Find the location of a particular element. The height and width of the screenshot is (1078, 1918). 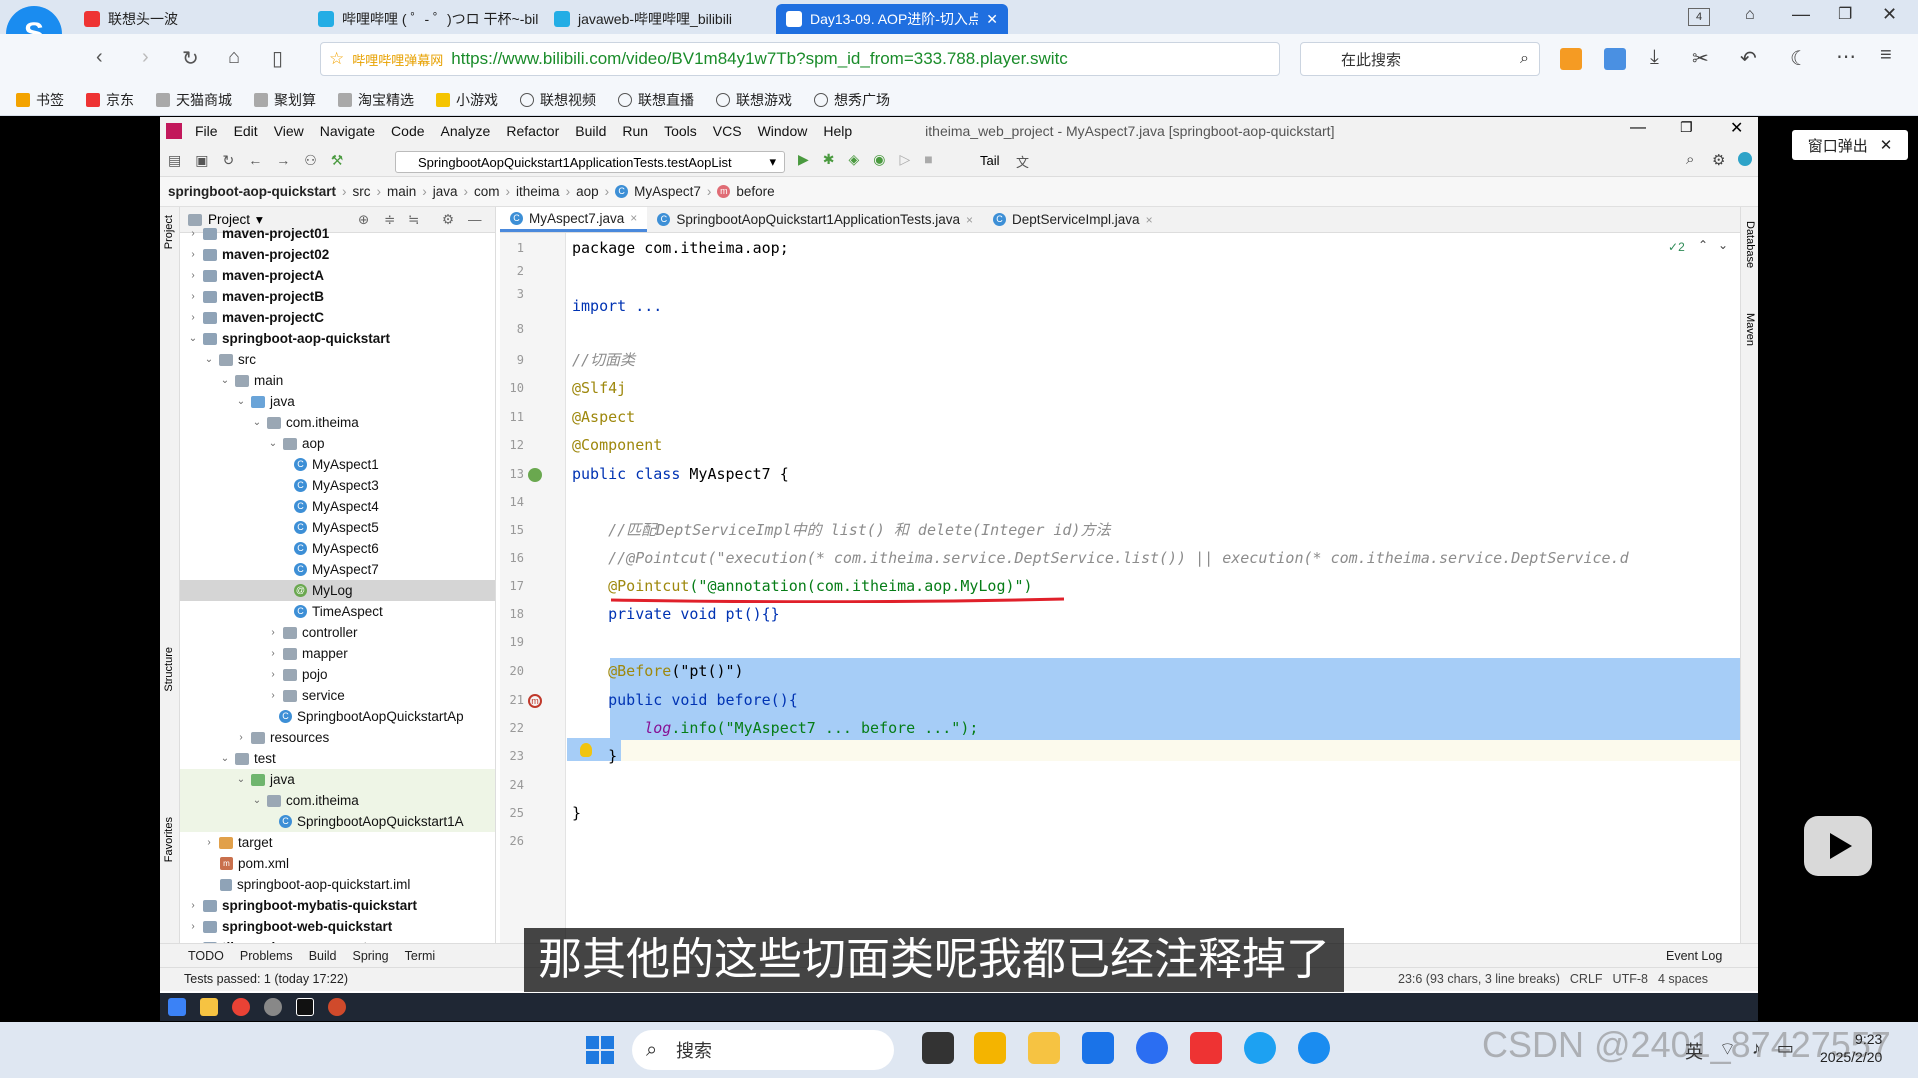

build-hammer-icon: ⚒ is located at coordinates (337, 160).